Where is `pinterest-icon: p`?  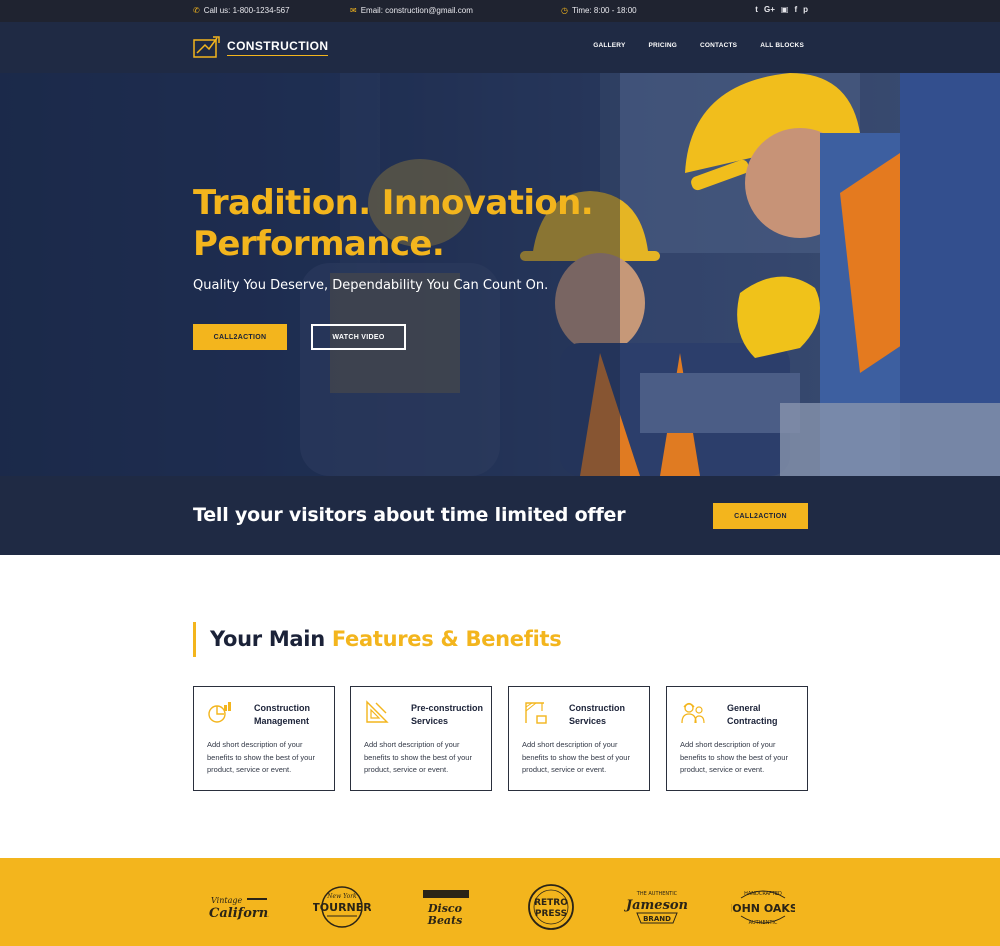 pinterest-icon: p is located at coordinates (805, 9).